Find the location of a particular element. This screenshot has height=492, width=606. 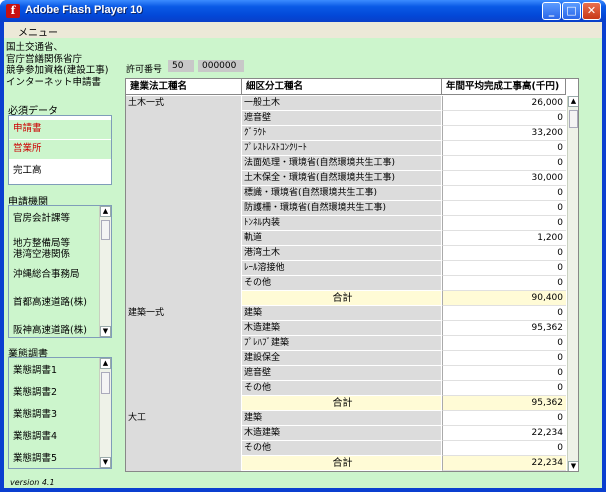

cell-work-type: 土木一式 is located at coordinates (184, 103).